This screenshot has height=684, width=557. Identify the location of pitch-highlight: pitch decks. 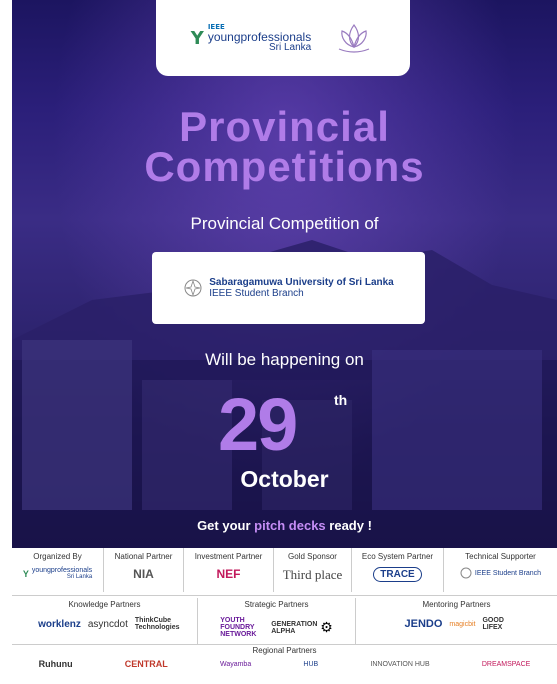
(290, 525).